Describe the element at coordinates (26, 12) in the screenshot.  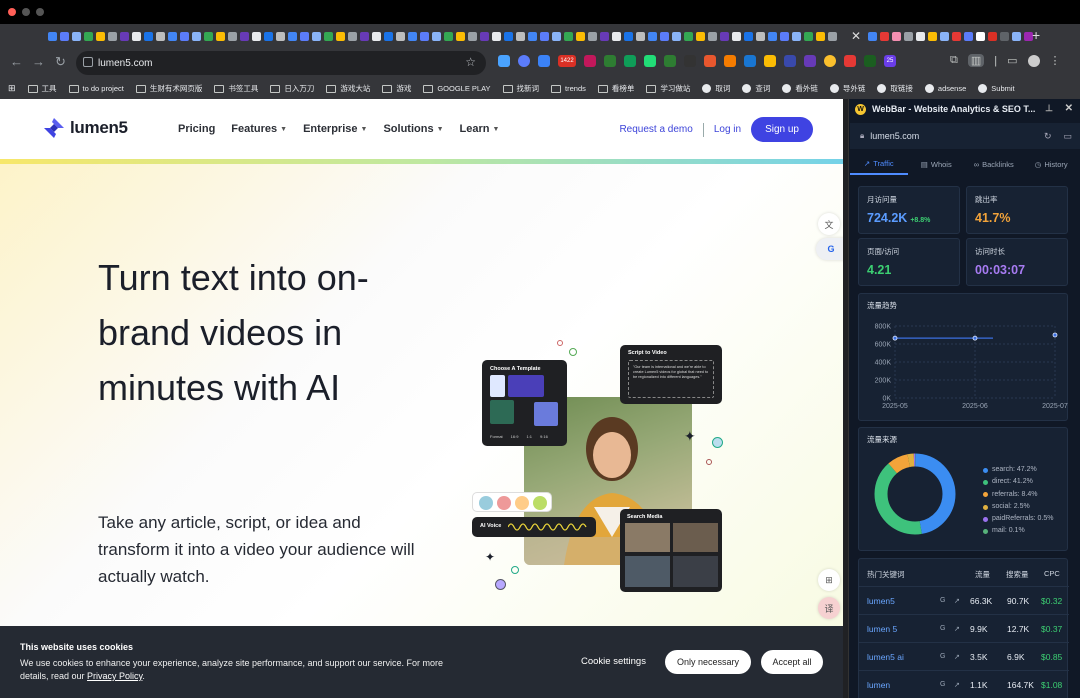
I see `minimize-window-button` at that location.